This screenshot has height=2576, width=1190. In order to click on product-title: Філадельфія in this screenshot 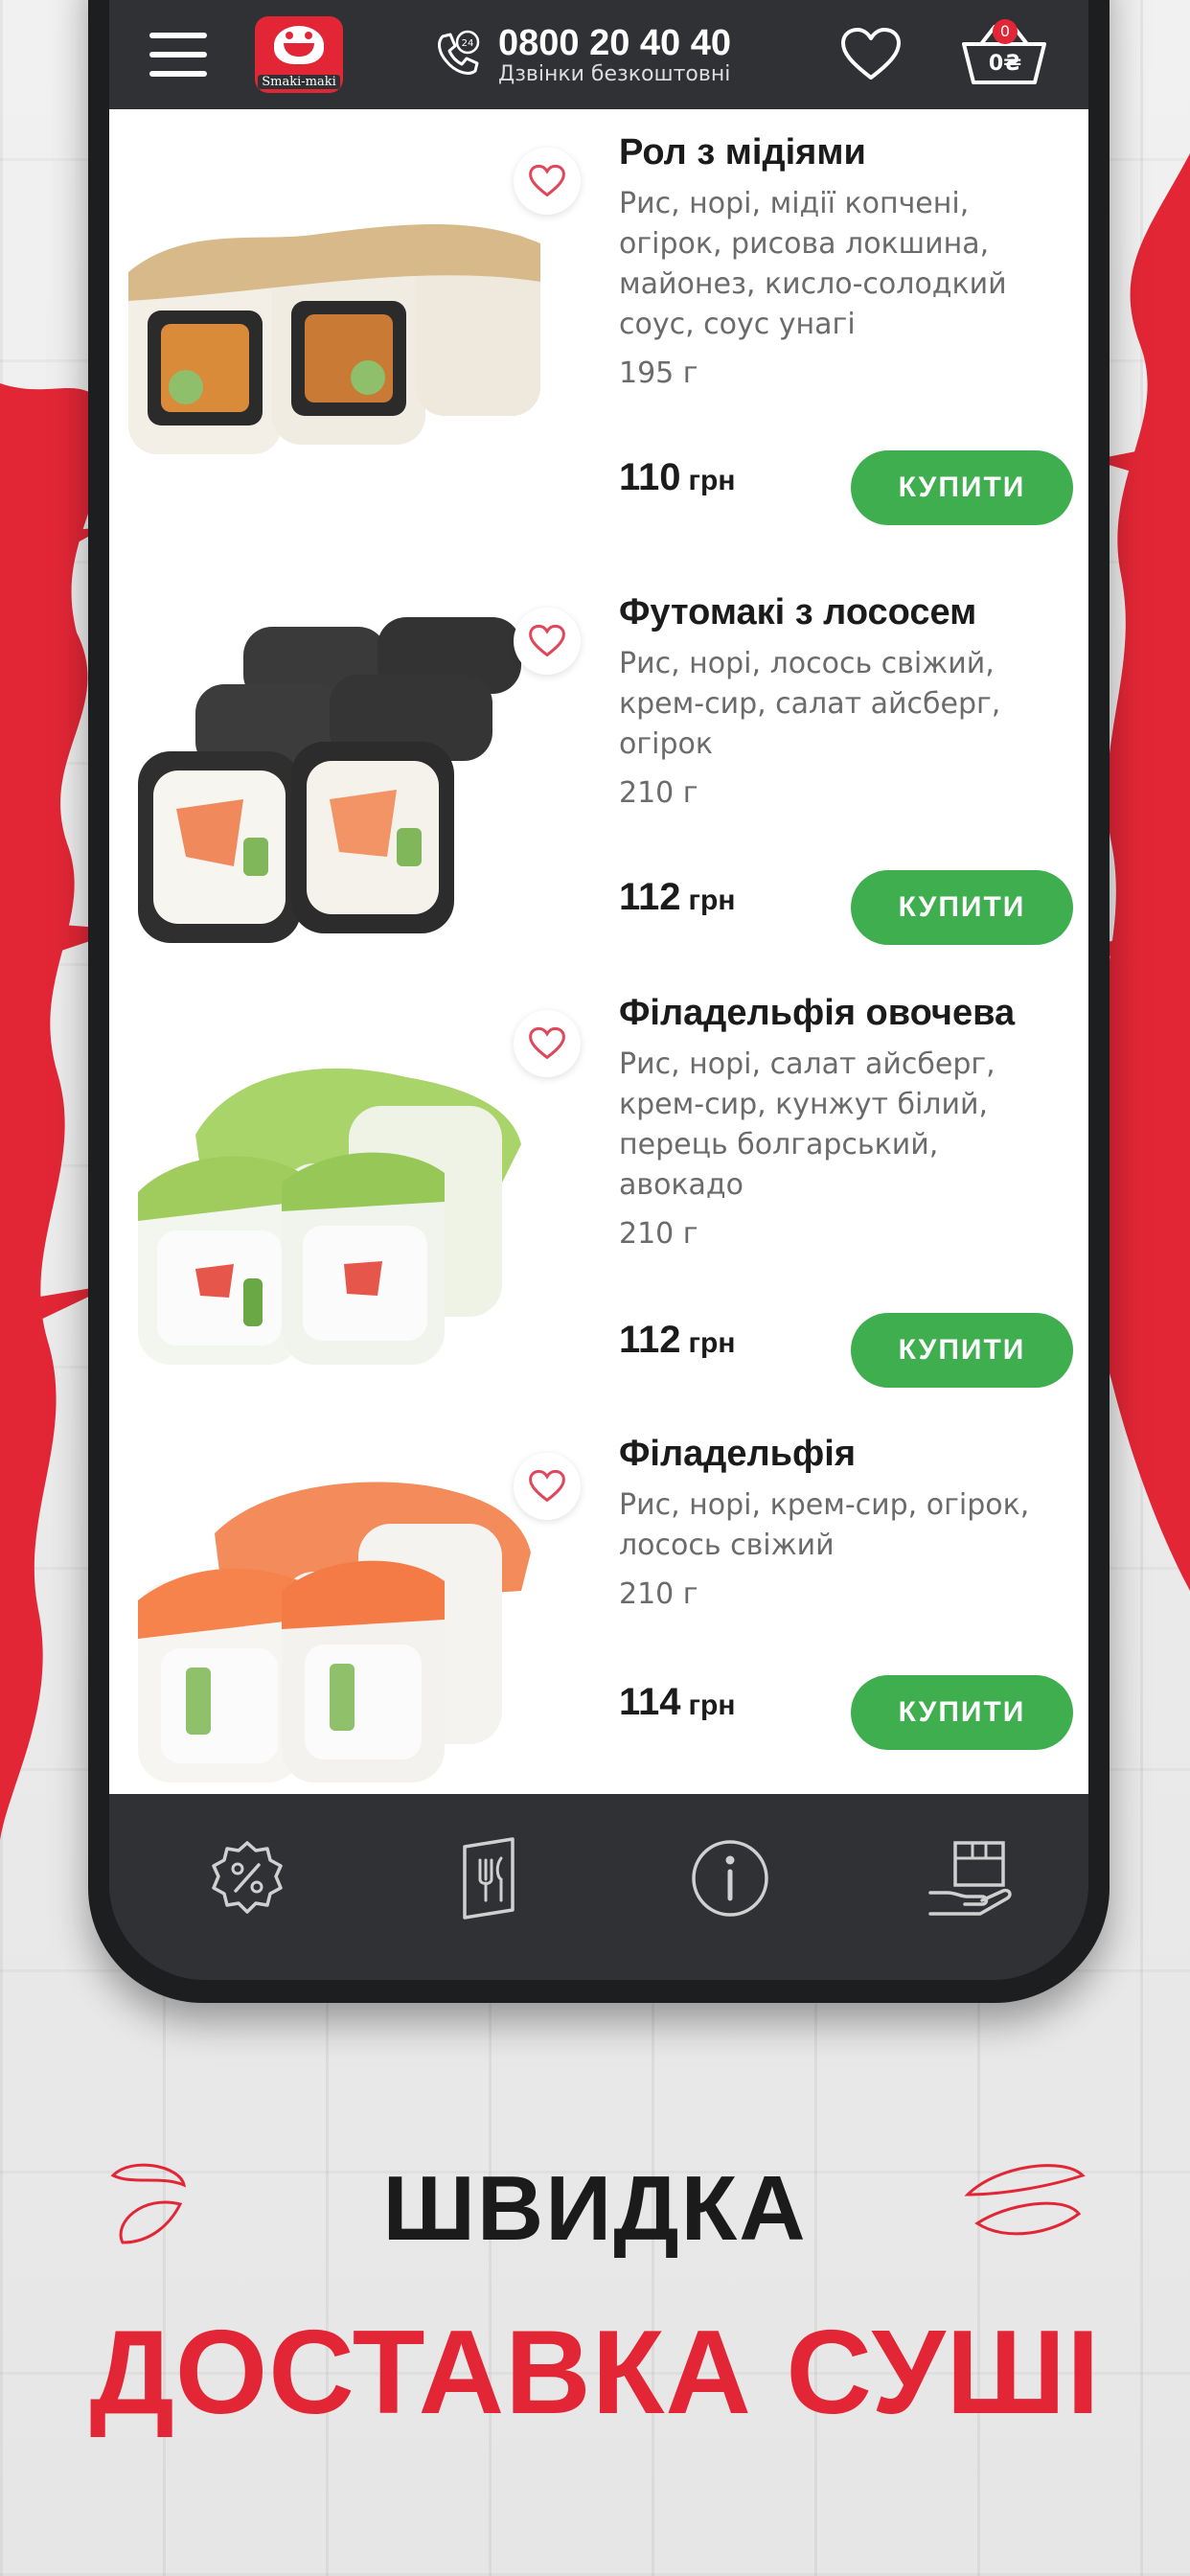, I will do `click(844, 1454)`.